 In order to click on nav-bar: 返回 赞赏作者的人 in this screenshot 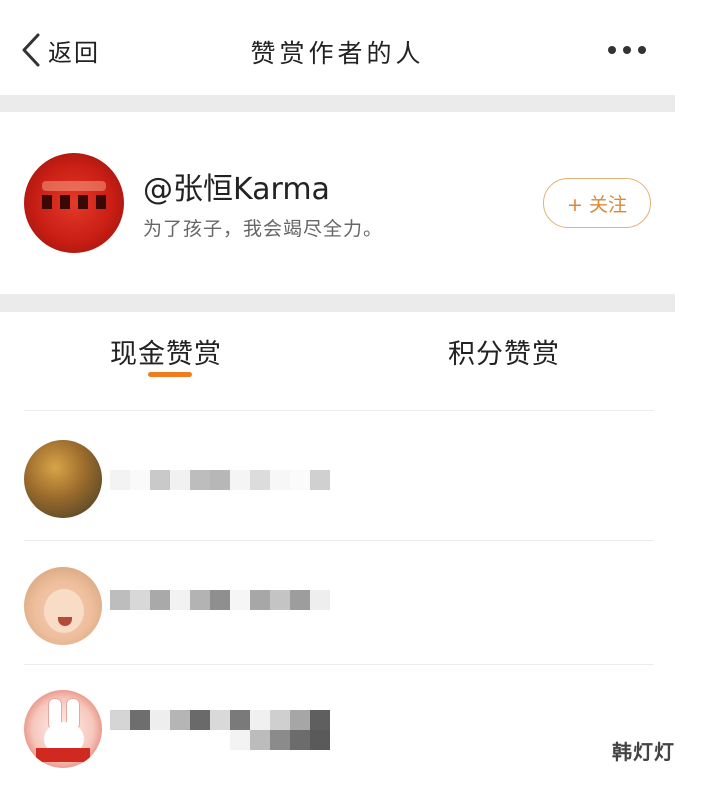, I will do `click(337, 47)`.